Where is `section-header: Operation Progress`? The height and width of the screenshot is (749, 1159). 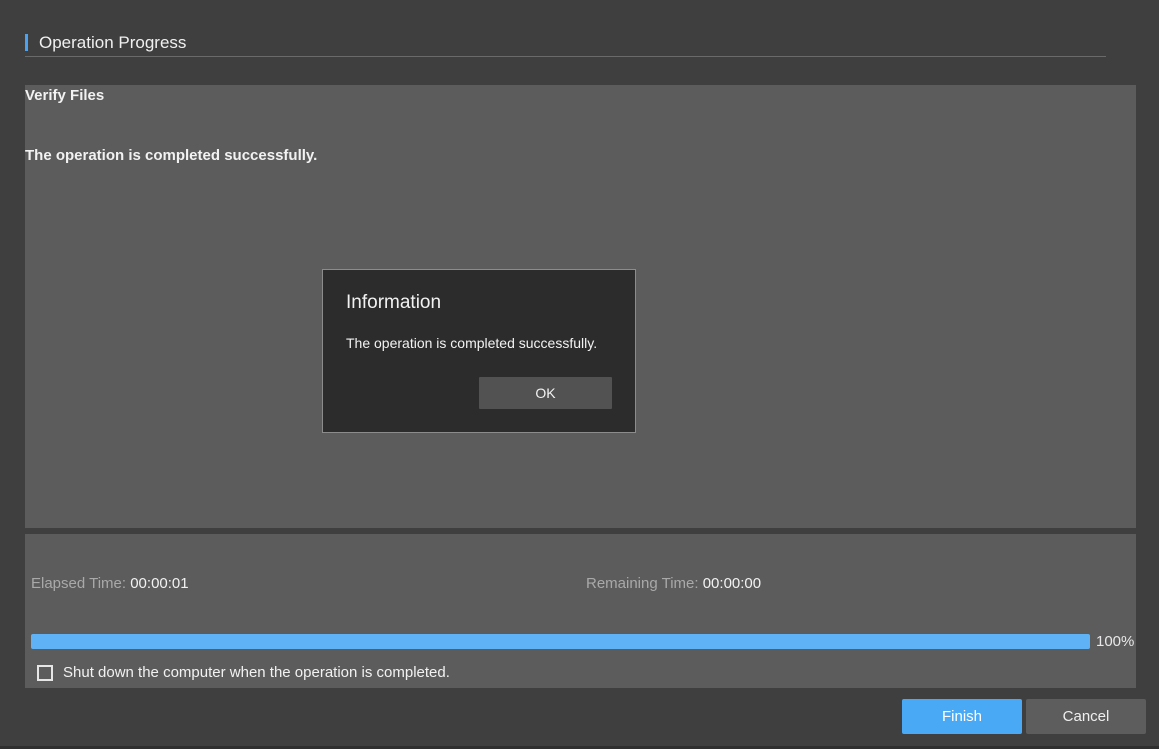 section-header: Operation Progress is located at coordinates (565, 45).